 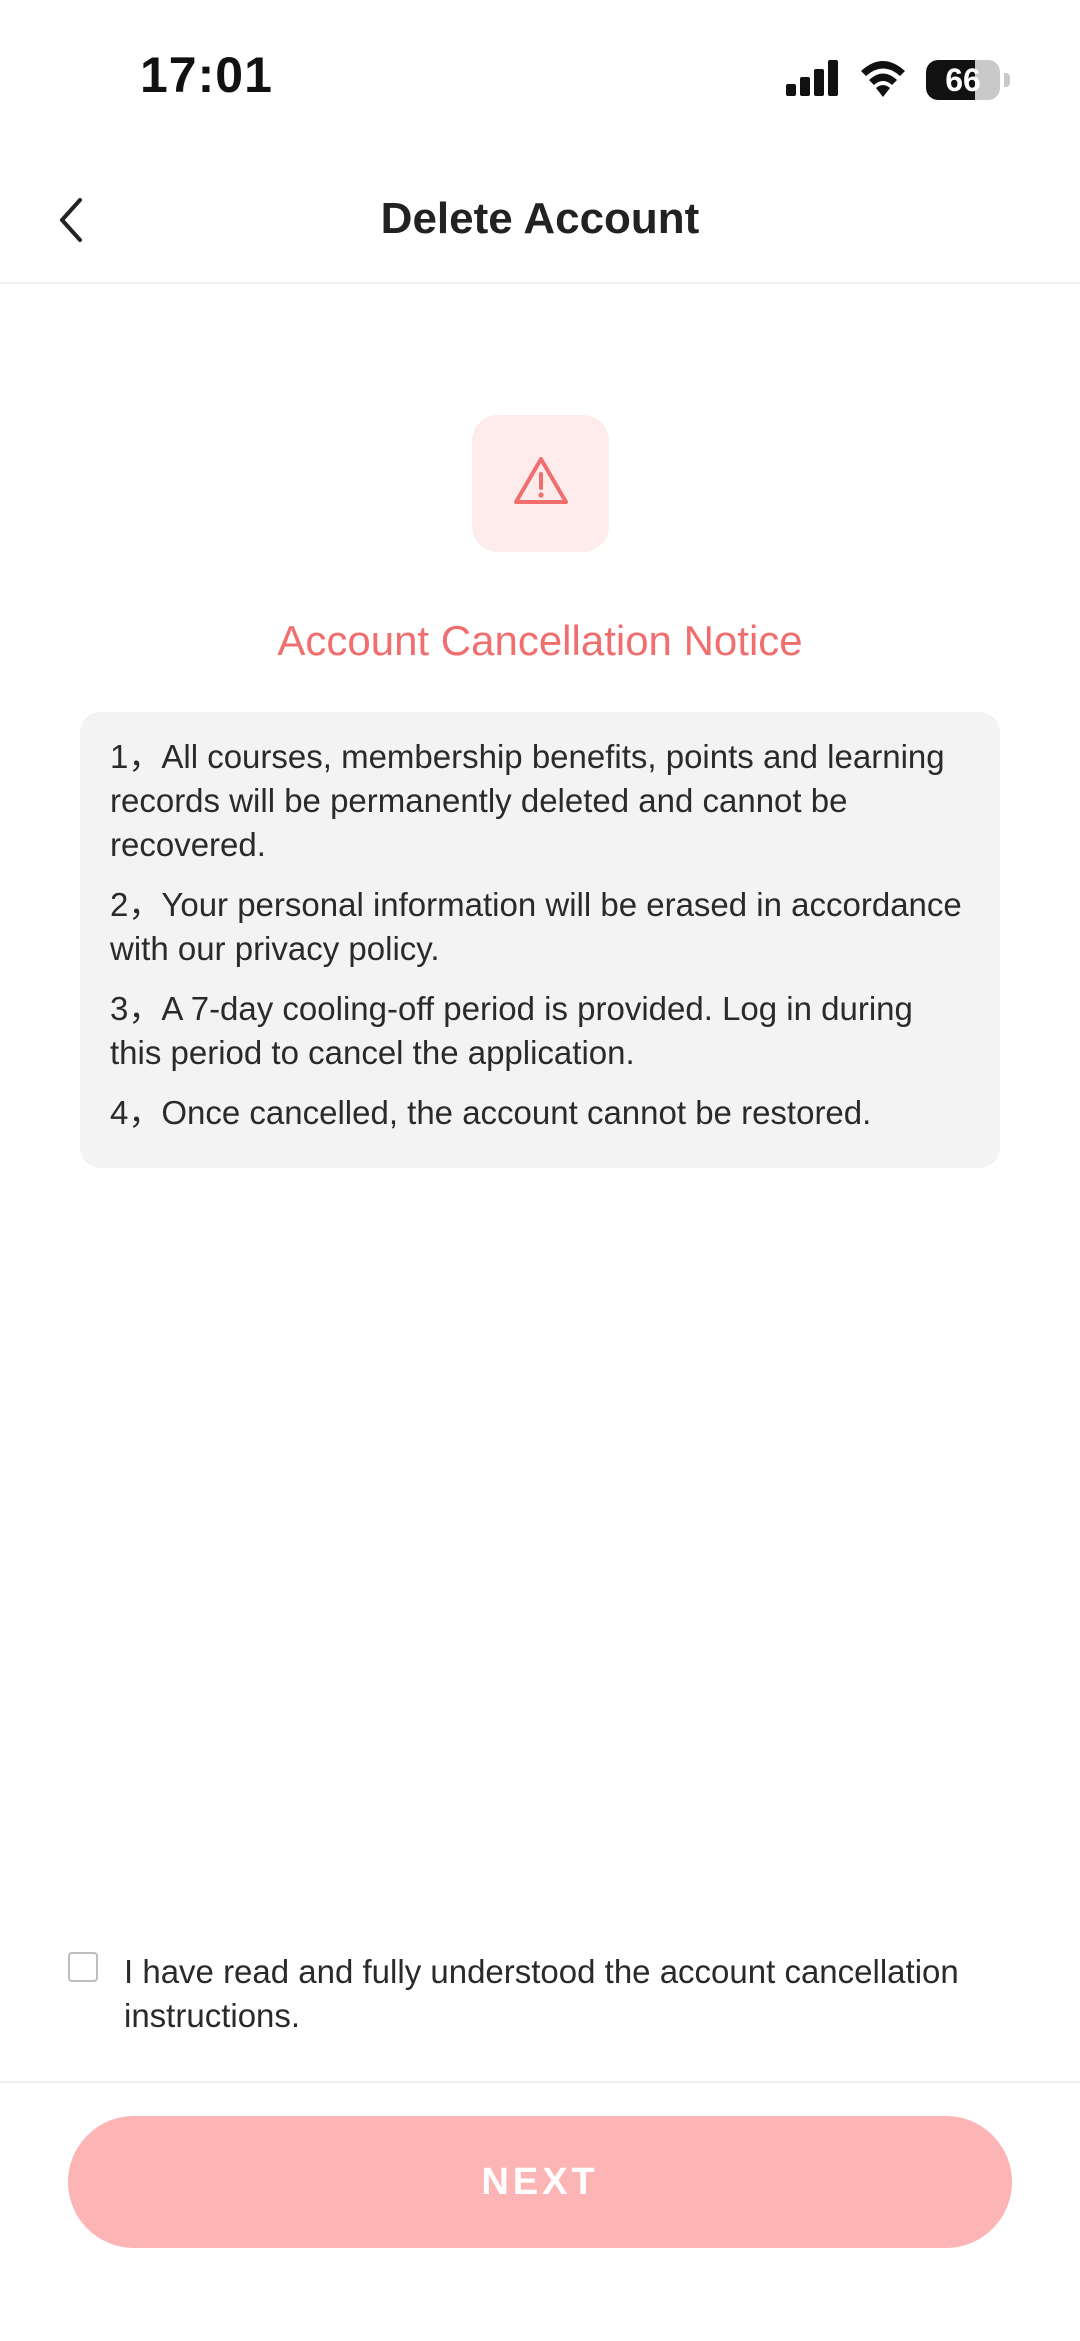 What do you see at coordinates (540, 218) in the screenshot?
I see `page-title: Delete Account` at bounding box center [540, 218].